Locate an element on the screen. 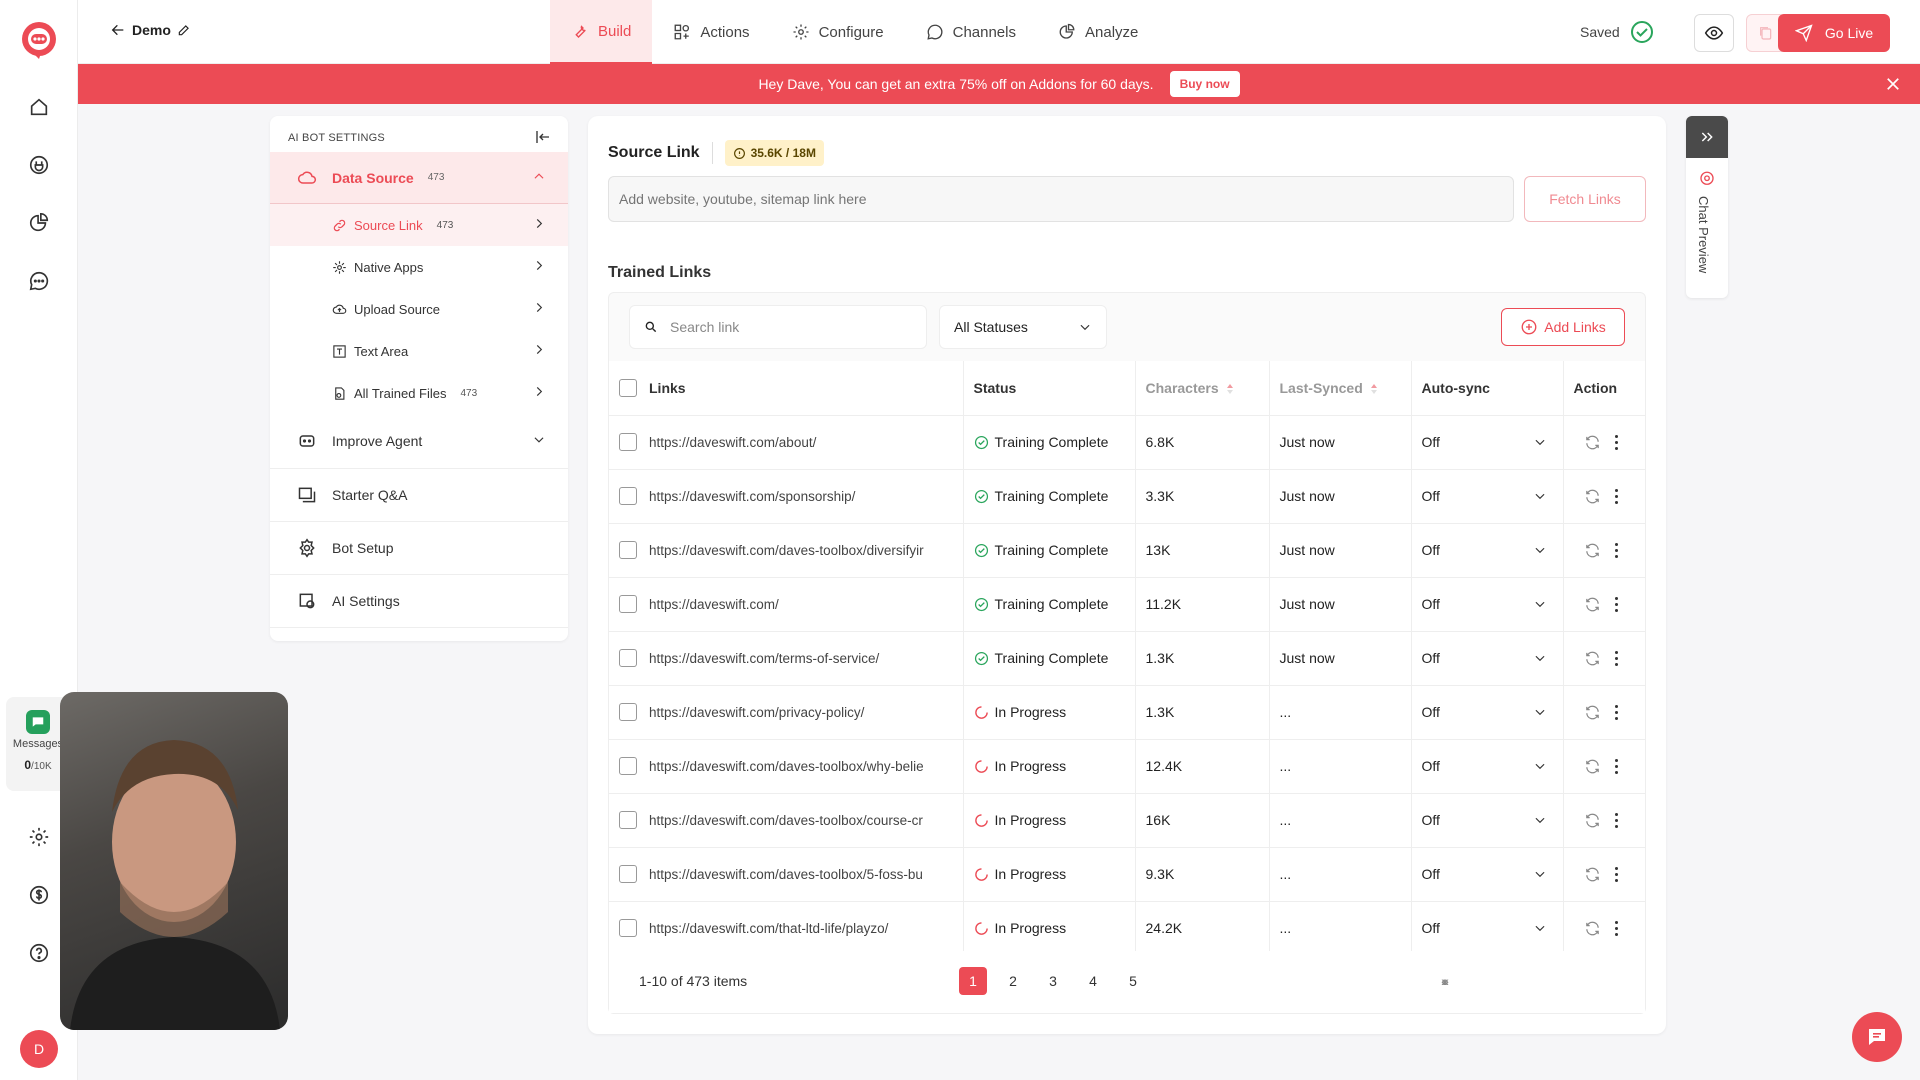 The width and height of the screenshot is (1920, 1080). edit-pencil-icon is located at coordinates (184, 30).